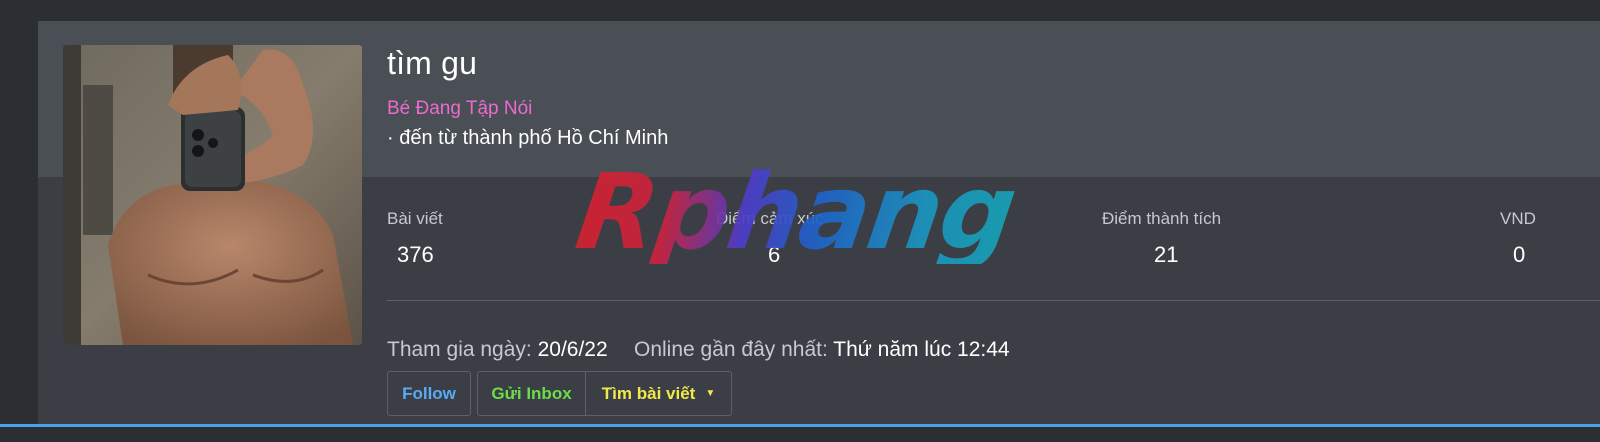 The height and width of the screenshot is (442, 1600). Describe the element at coordinates (415, 255) in the screenshot. I see `stat-value-posts: 376` at that location.